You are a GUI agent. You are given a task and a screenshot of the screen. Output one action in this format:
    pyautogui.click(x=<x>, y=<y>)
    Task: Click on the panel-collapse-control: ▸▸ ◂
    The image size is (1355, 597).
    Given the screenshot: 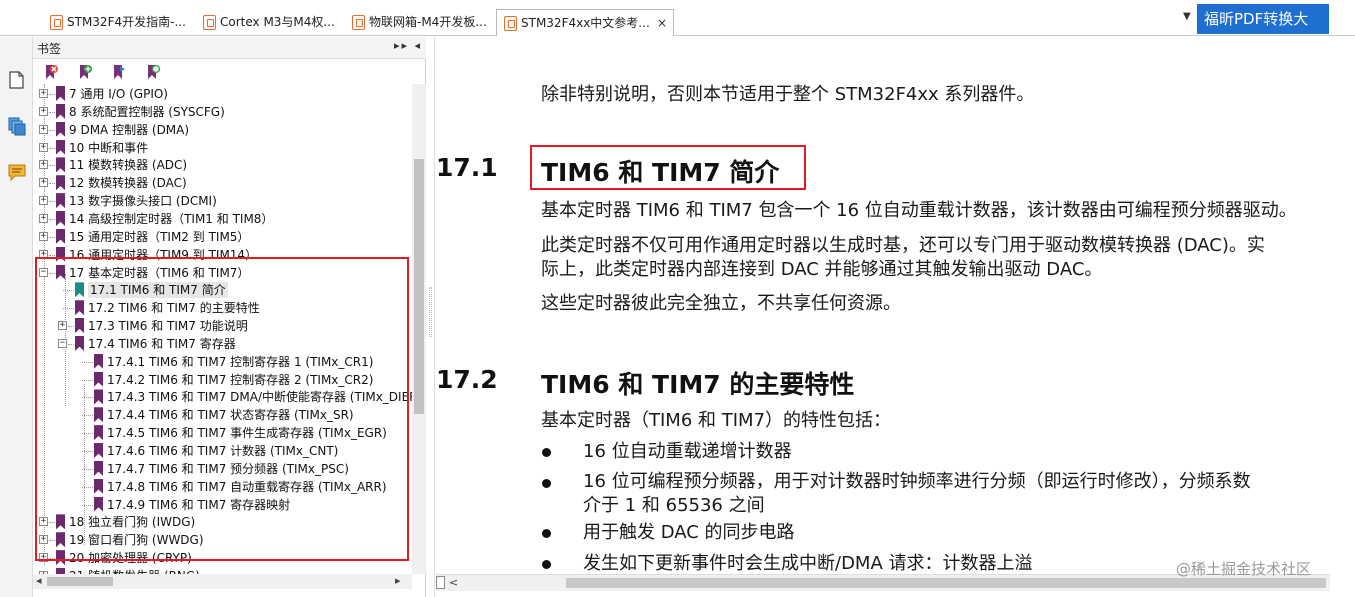 What is the action you would take?
    pyautogui.click(x=408, y=45)
    